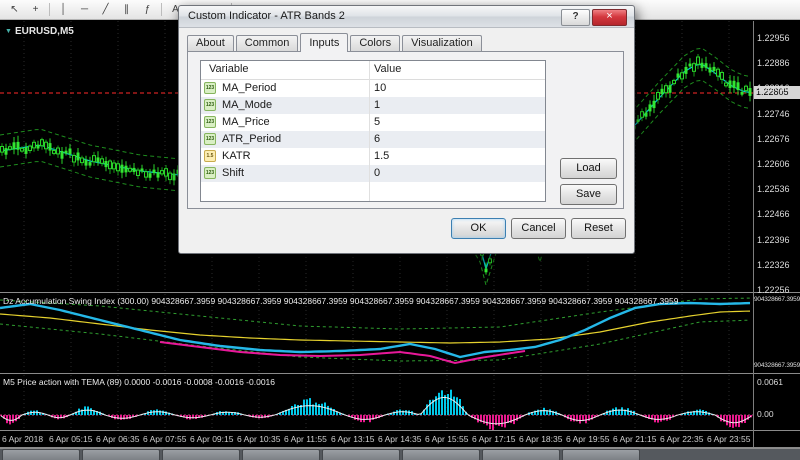  I want to click on cursor-icon: ↖, so click(14, 10).